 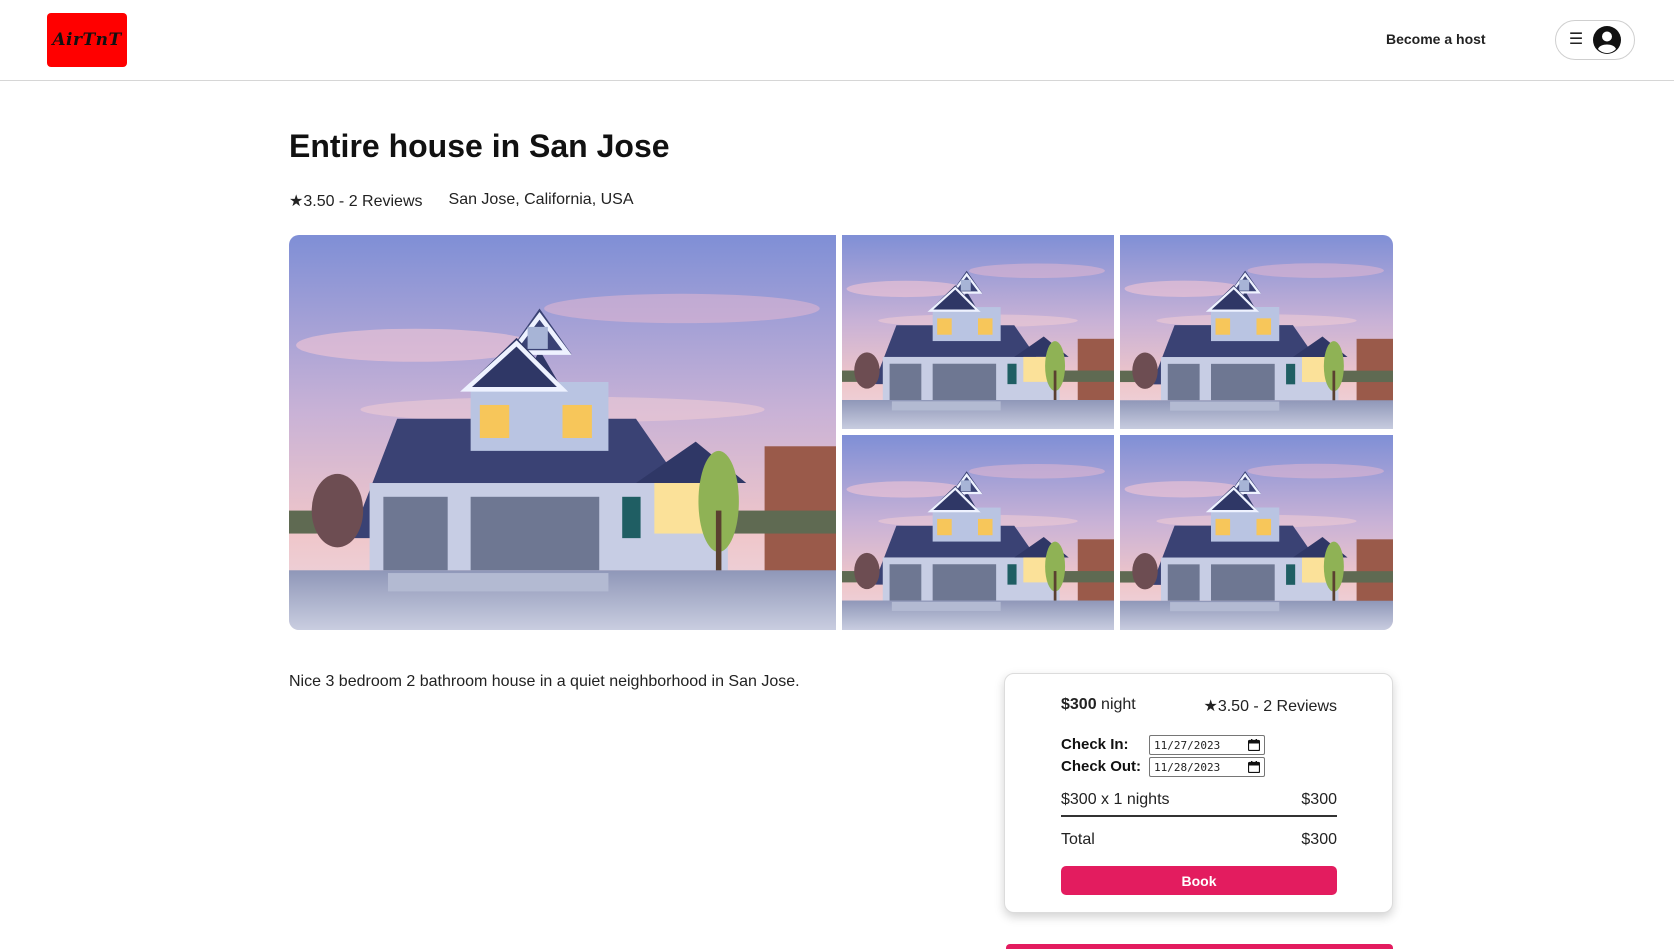 What do you see at coordinates (1078, 839) in the screenshot?
I see `total-label: Total` at bounding box center [1078, 839].